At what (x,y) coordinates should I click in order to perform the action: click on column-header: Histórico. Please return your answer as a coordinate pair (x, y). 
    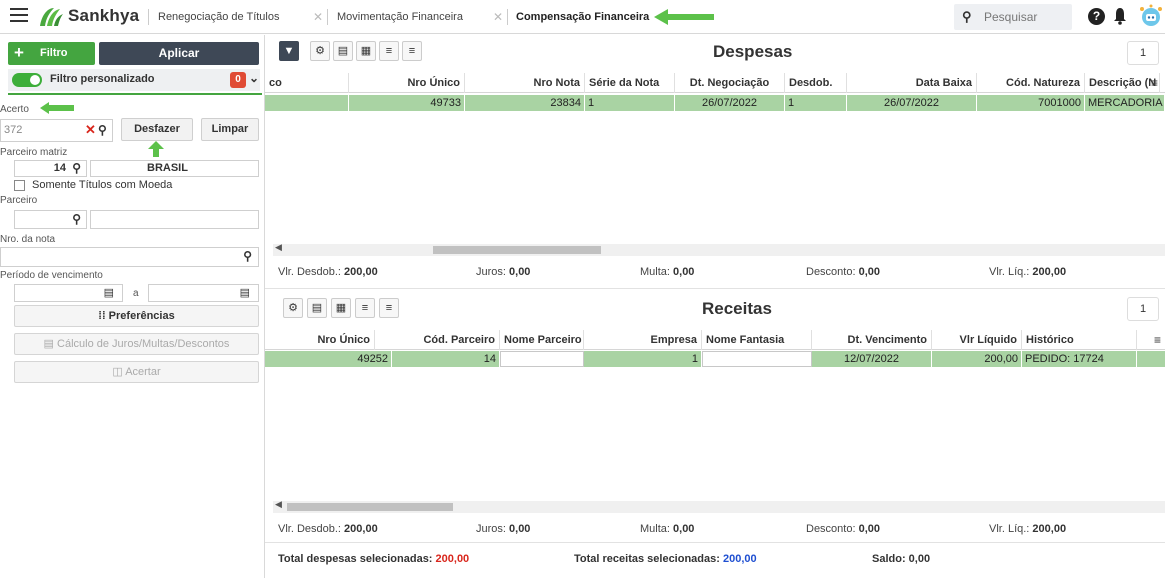
    Looking at the image, I should click on (1079, 340).